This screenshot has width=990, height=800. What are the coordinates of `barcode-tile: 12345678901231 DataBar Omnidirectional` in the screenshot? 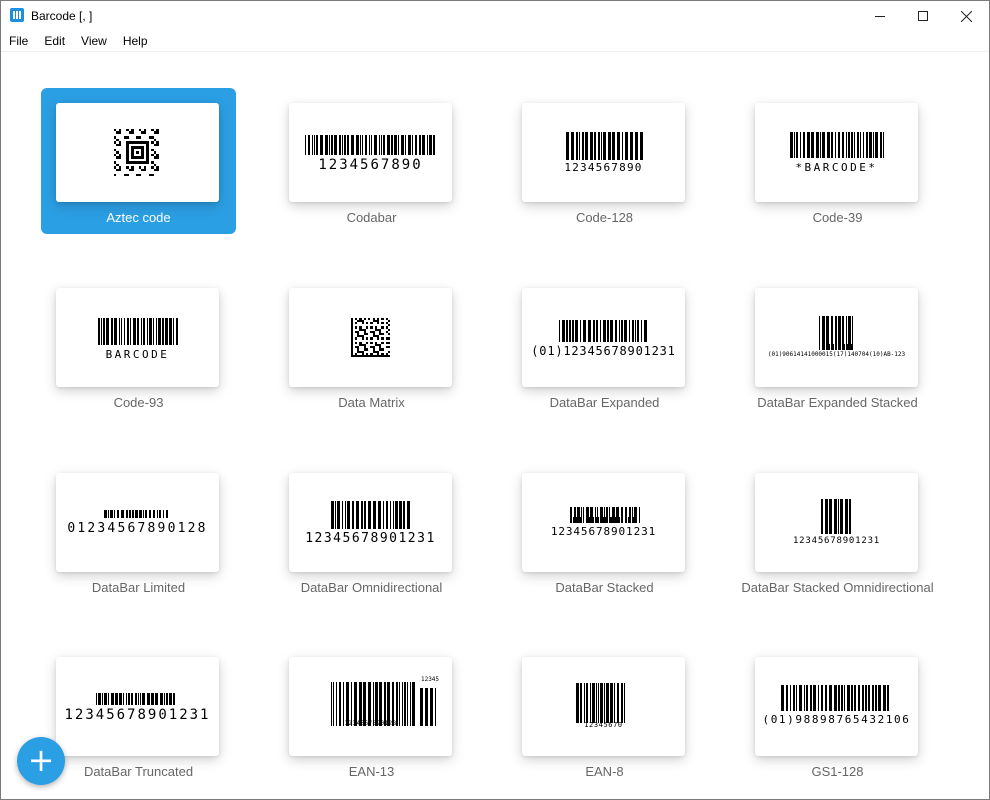 It's located at (371, 531).